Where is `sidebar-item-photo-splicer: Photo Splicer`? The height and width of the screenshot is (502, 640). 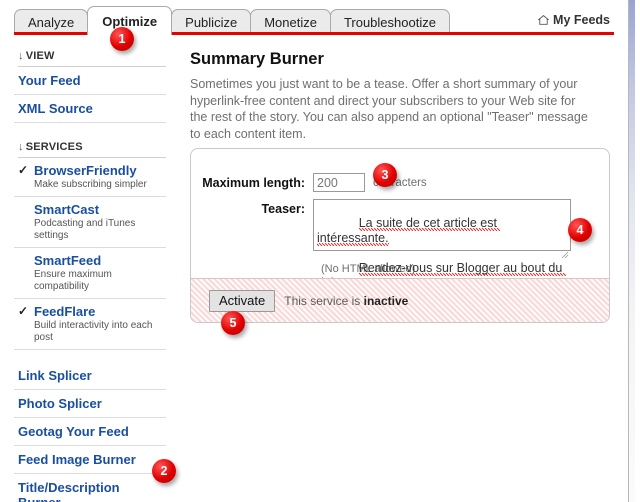
sidebar-item-photo-splicer: Photo Splicer is located at coordinates (90, 404).